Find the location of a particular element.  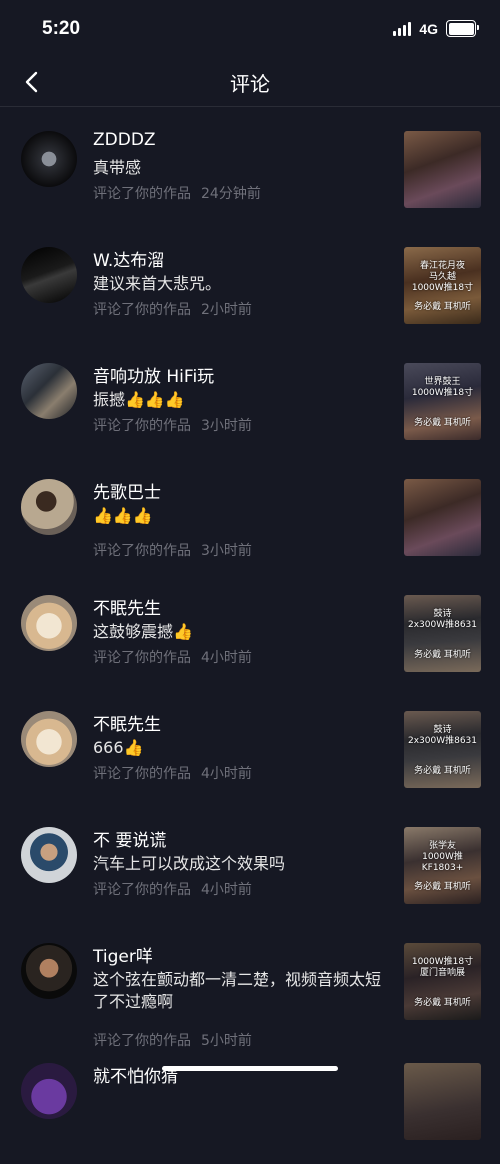

comment-meta: 评论了你的作品 5小时前 is located at coordinates (172, 1040).